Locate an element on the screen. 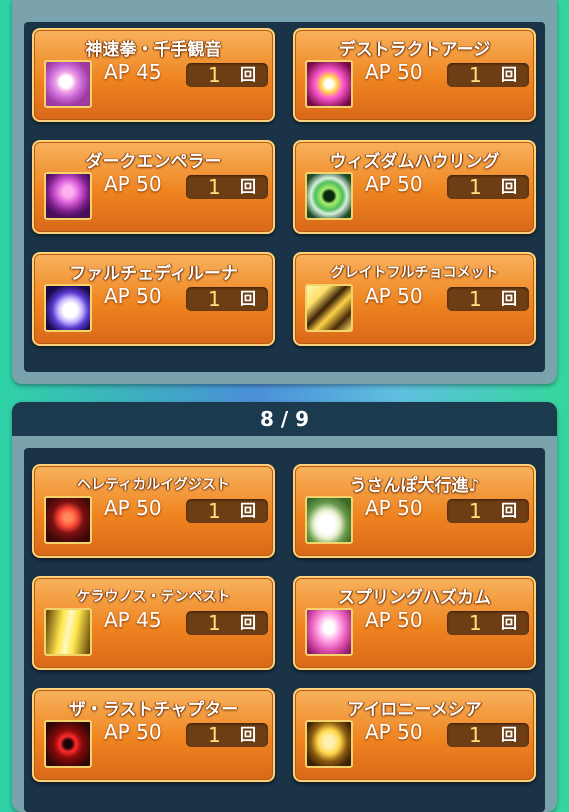 Image resolution: width=569 pixels, height=812 pixels. dark-emperor-icon is located at coordinates (68, 196).